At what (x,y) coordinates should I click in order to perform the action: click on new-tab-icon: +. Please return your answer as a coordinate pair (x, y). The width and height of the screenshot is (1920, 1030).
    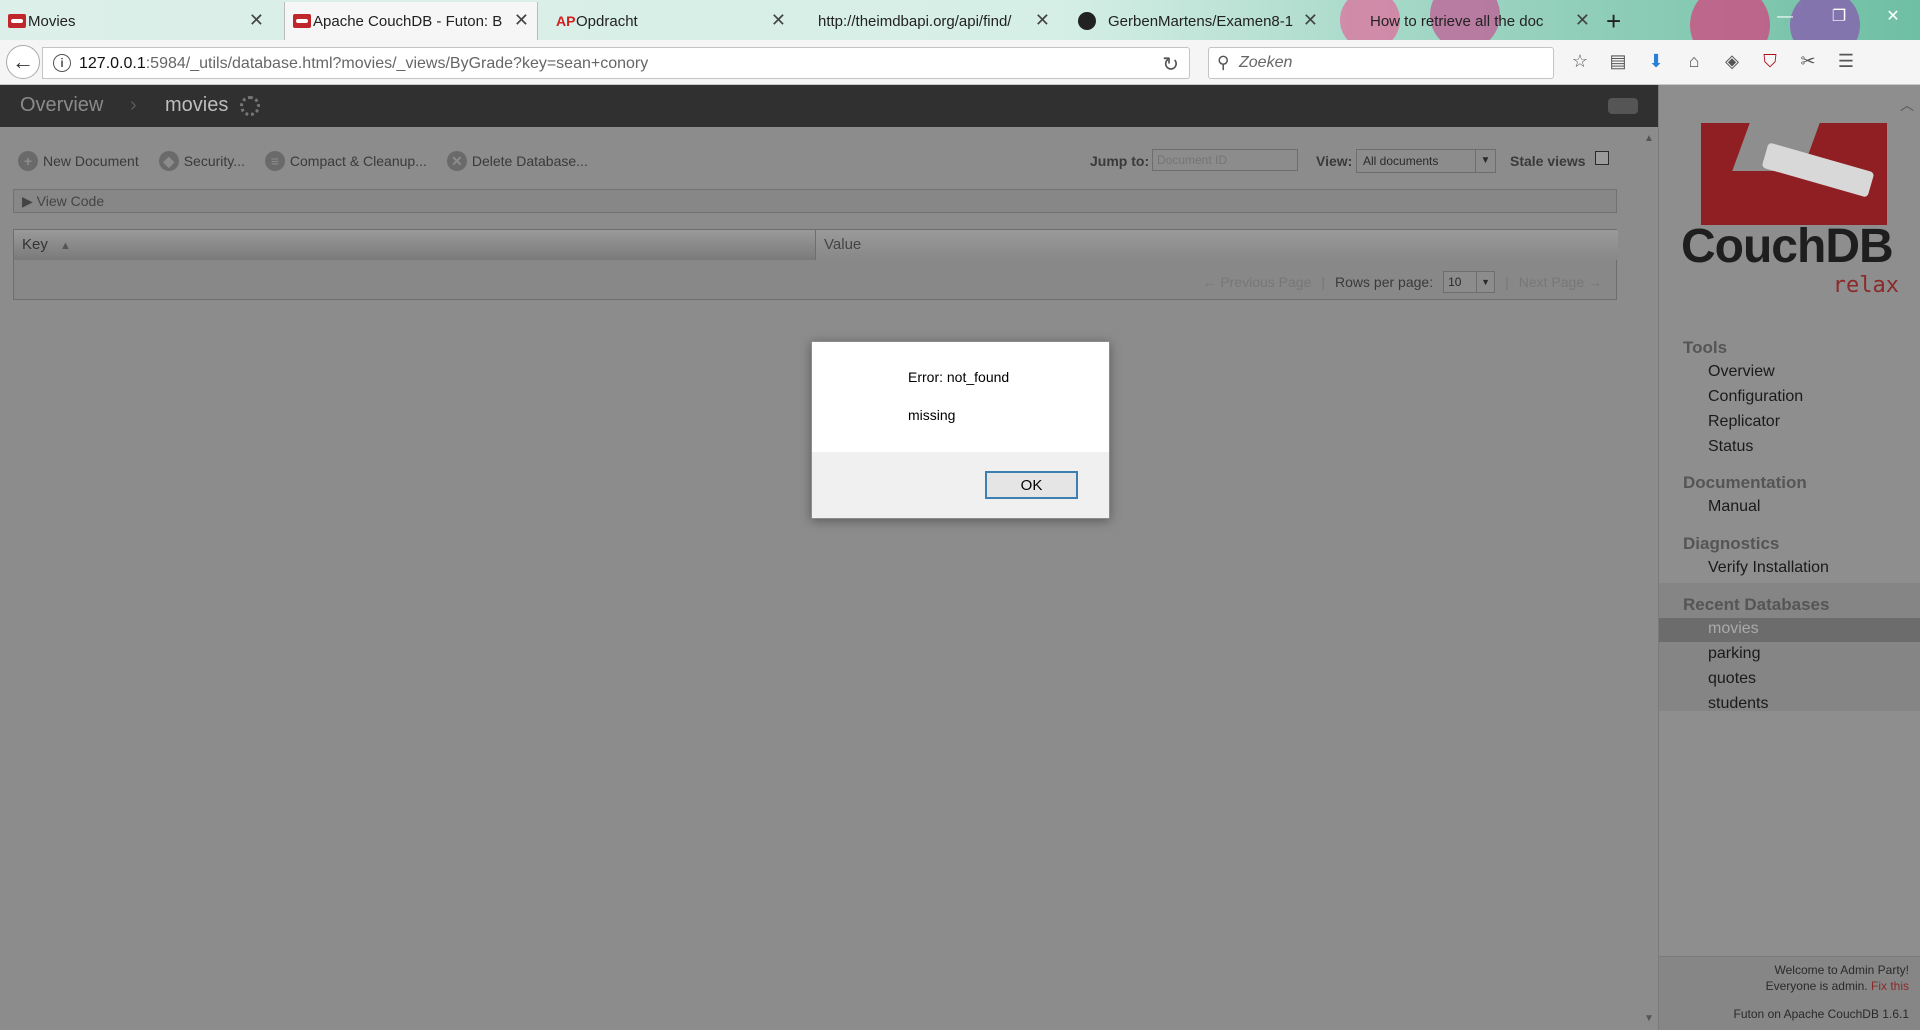
    Looking at the image, I should click on (1613, 21).